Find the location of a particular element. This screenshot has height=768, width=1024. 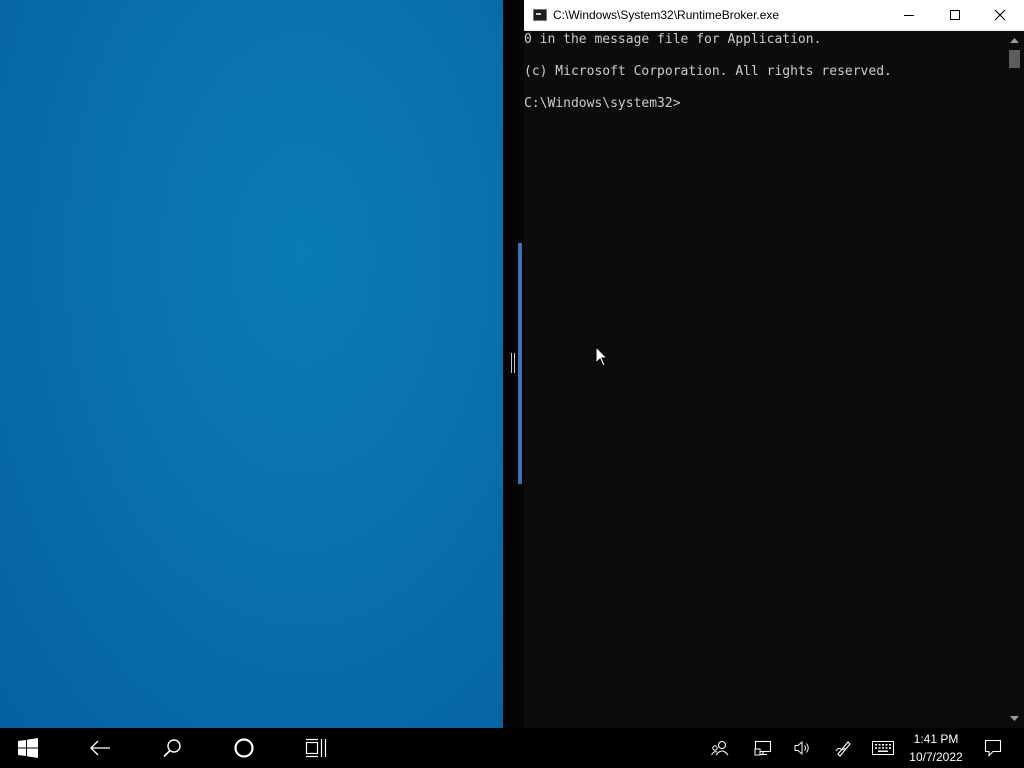

minimize-icon is located at coordinates (908, 15).